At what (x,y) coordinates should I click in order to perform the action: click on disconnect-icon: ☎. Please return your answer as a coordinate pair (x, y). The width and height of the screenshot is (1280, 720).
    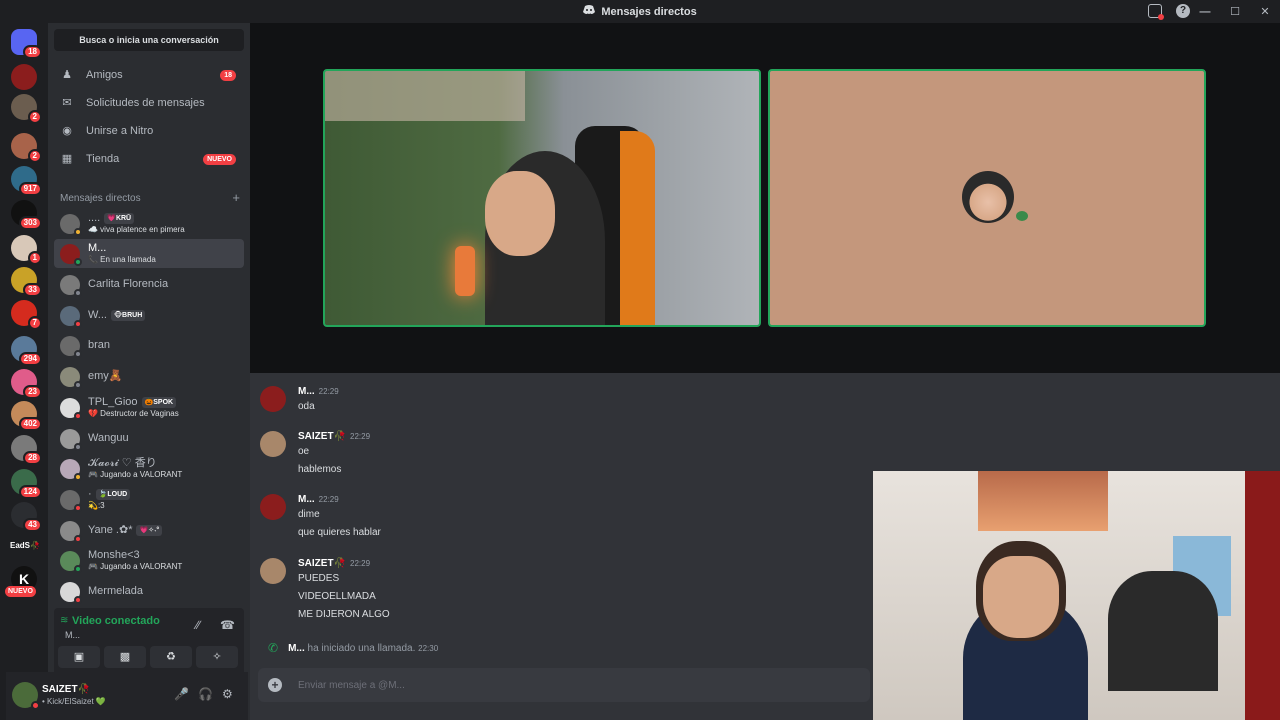
    Looking at the image, I should click on (227, 625).